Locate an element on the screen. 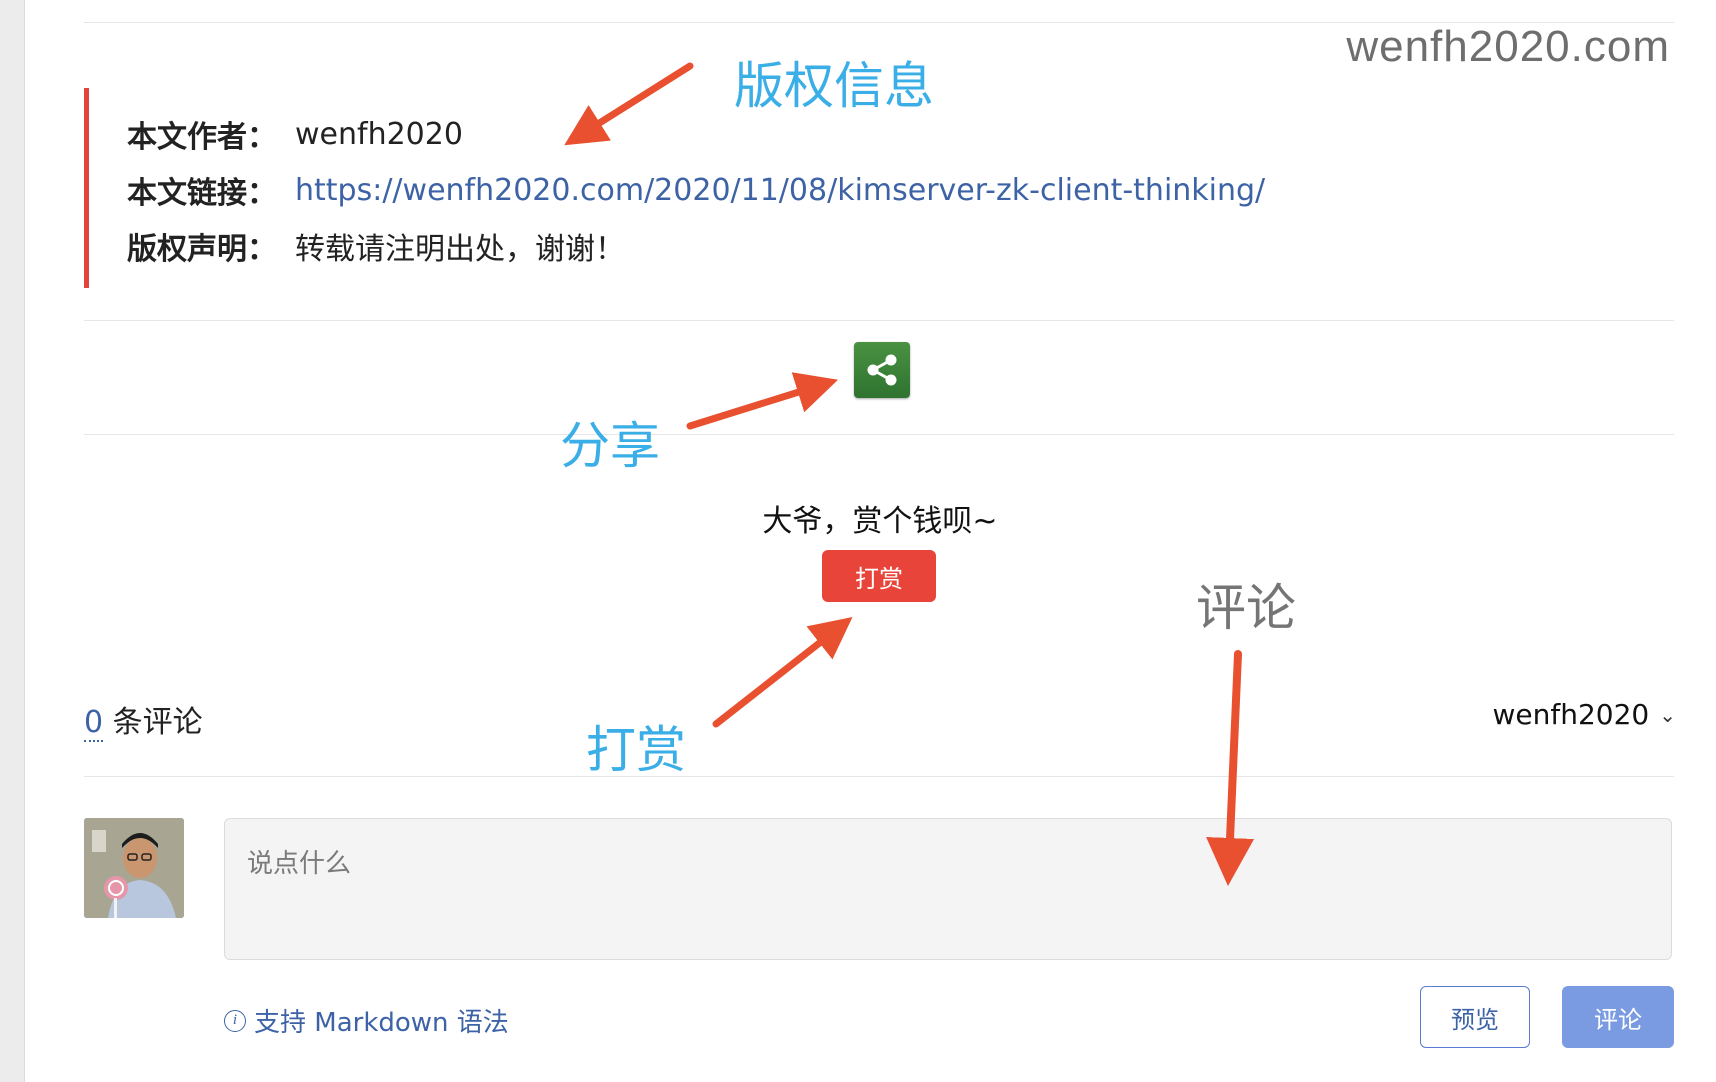 The image size is (1716, 1082). divider-after-copyright is located at coordinates (879, 320).